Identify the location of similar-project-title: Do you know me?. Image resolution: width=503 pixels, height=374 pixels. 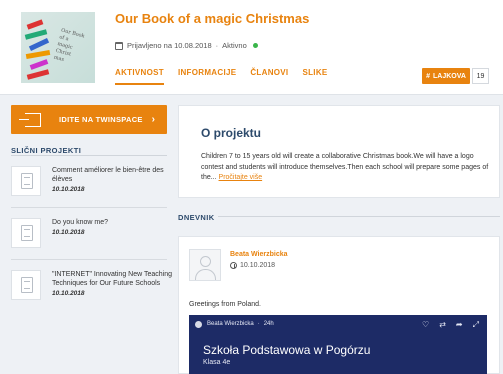
(112, 222).